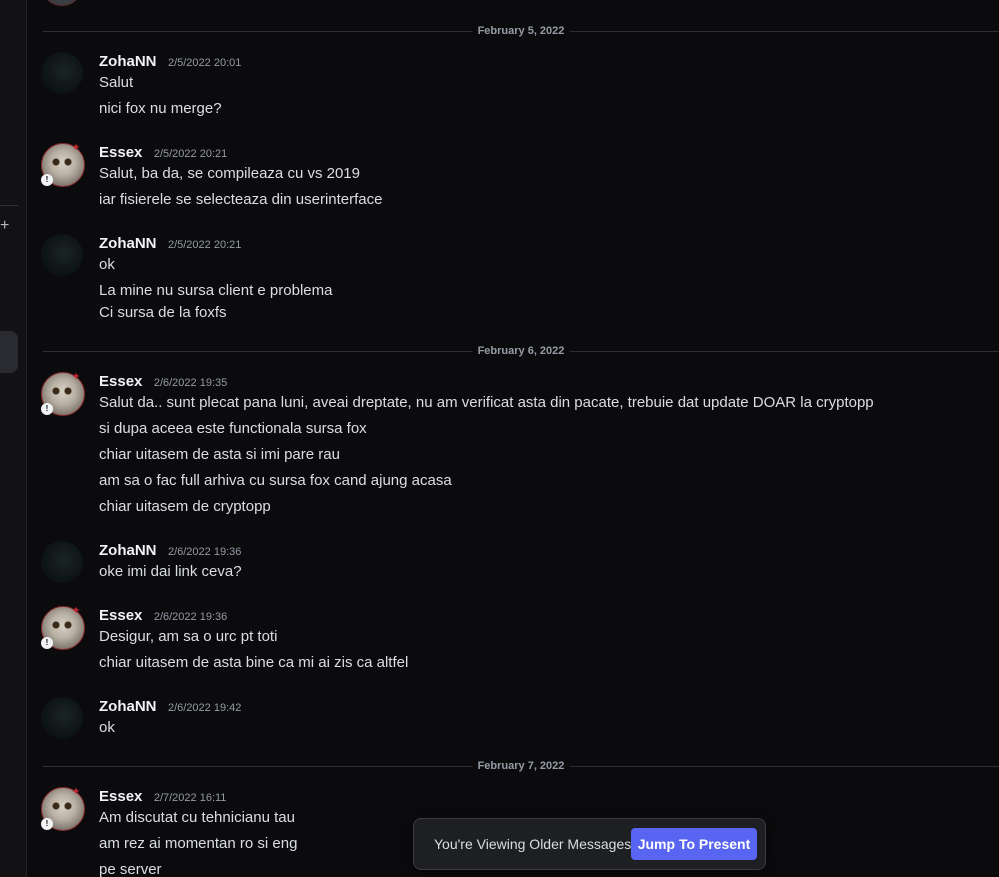 Image resolution: width=999 pixels, height=877 pixels. What do you see at coordinates (9, 352) in the screenshot?
I see `selected-server-pill` at bounding box center [9, 352].